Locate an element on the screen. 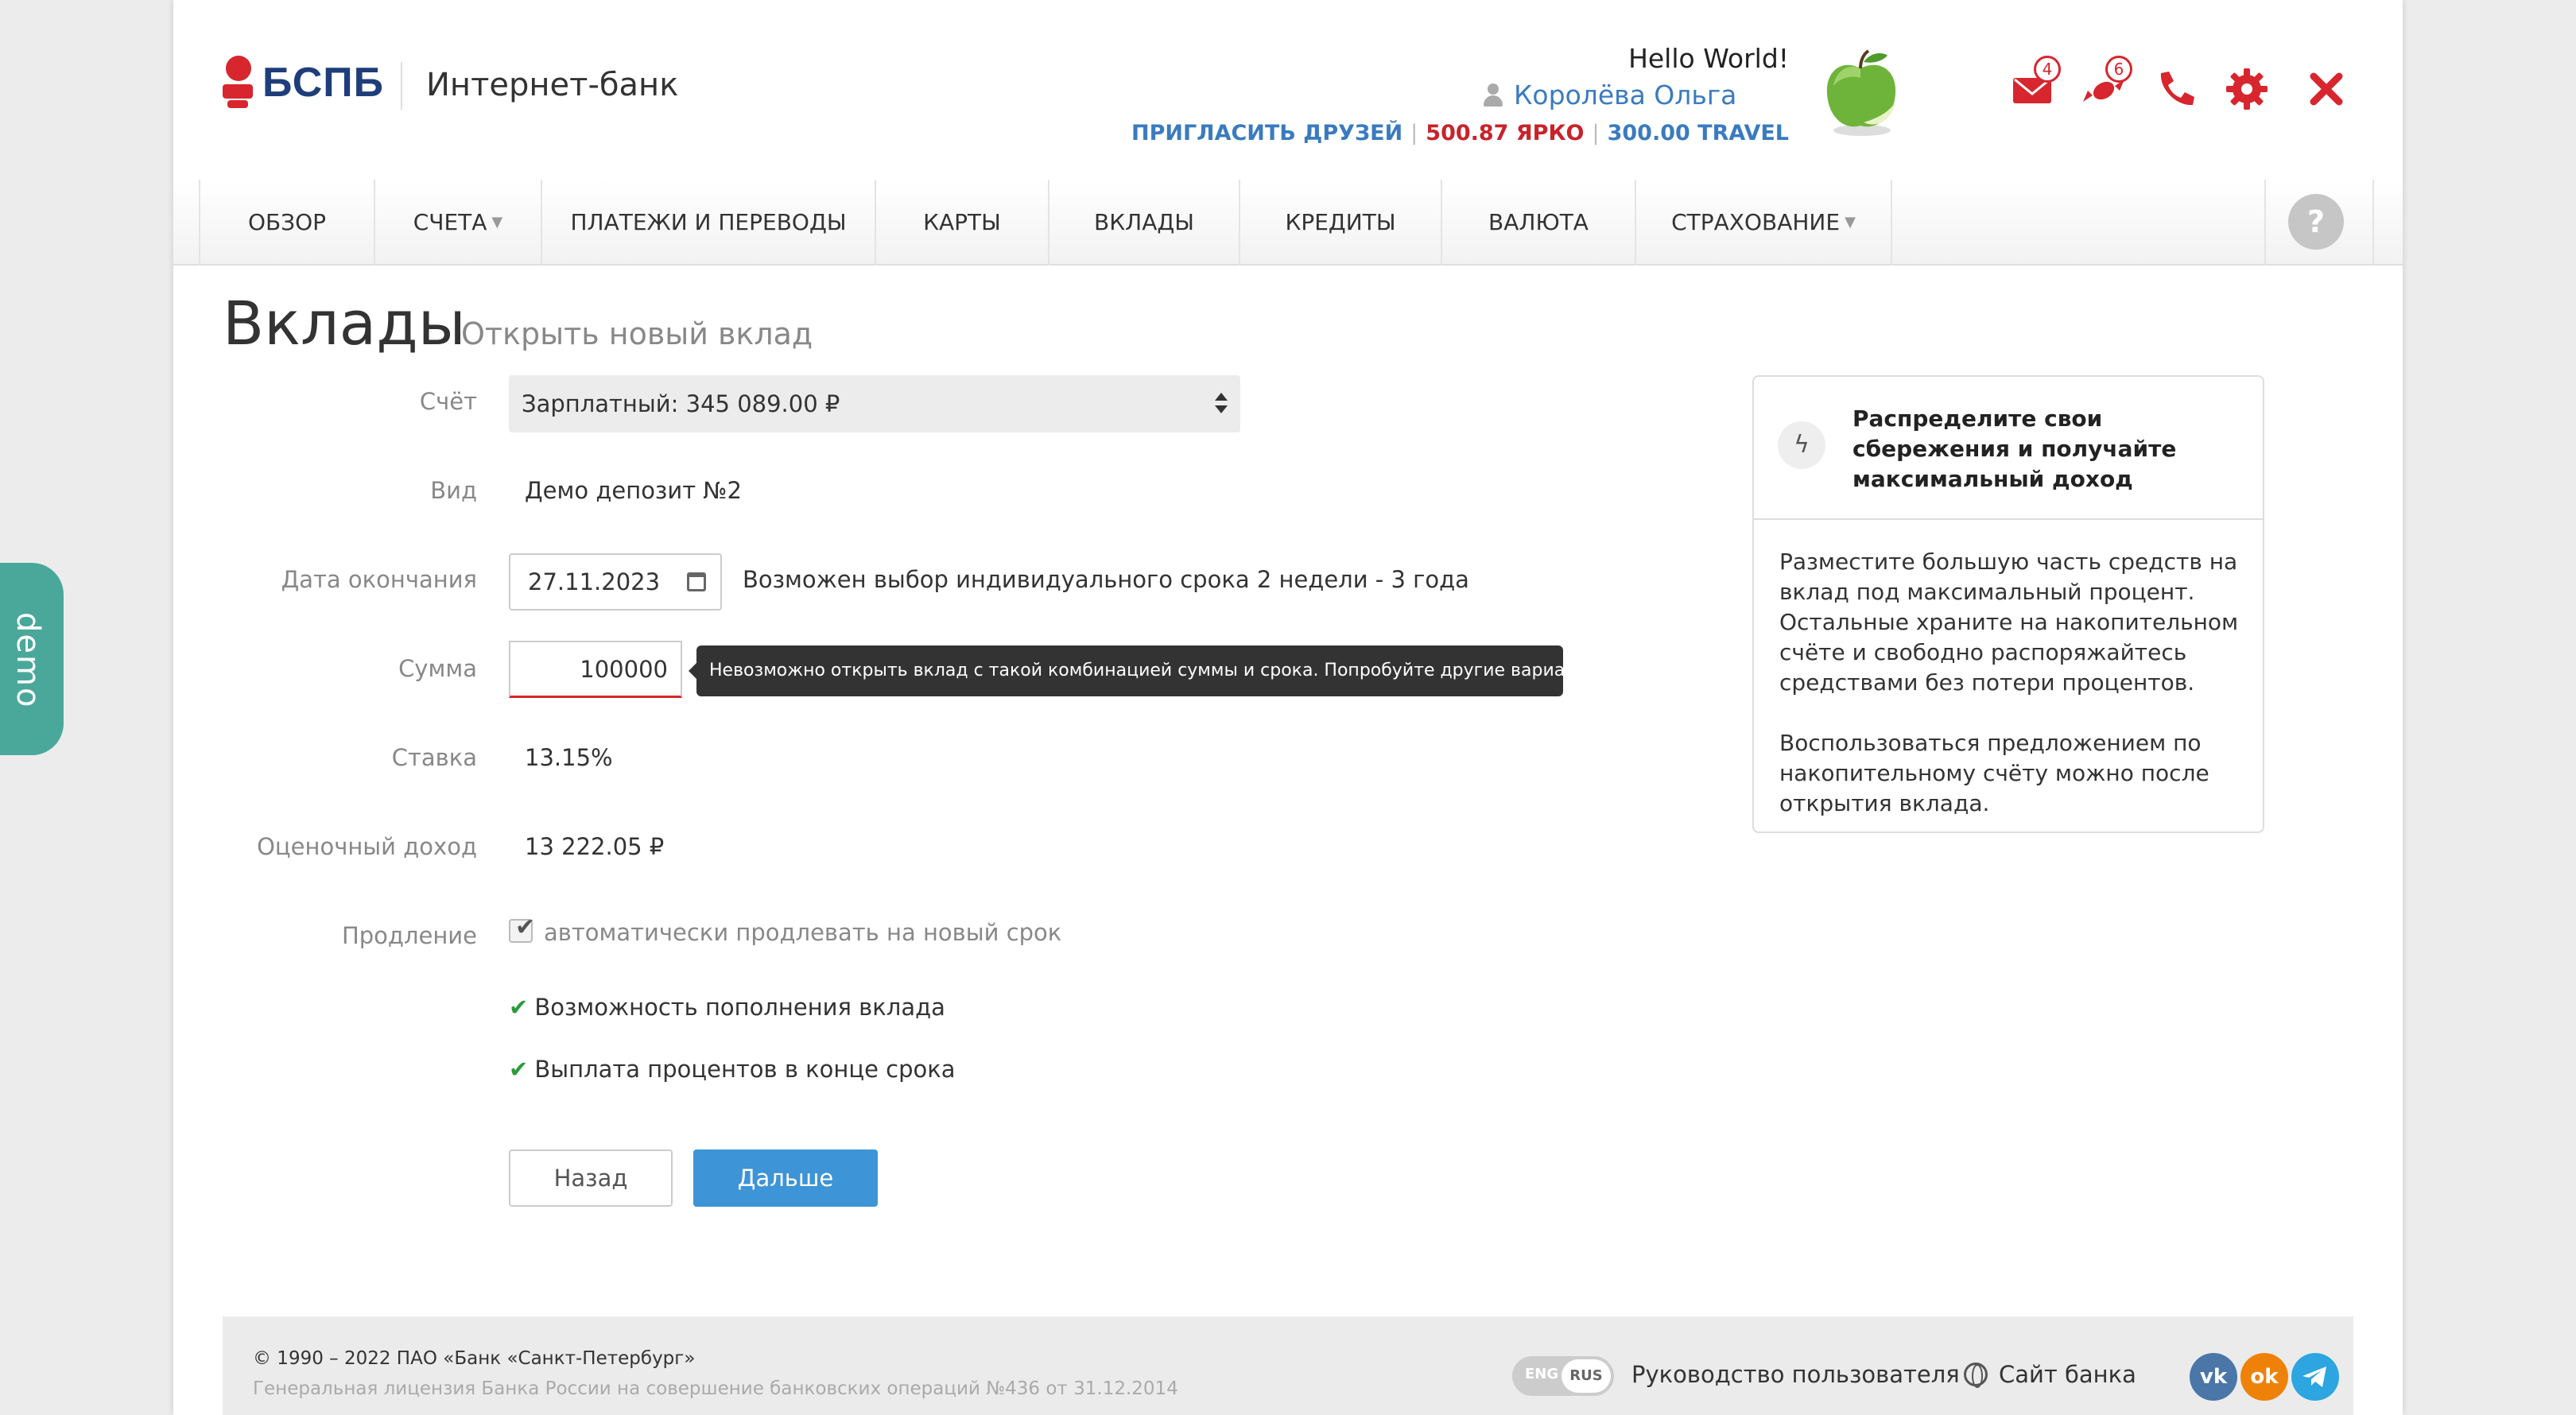 The image size is (2576, 1415). mail-count-badge: 4 is located at coordinates (2048, 70).